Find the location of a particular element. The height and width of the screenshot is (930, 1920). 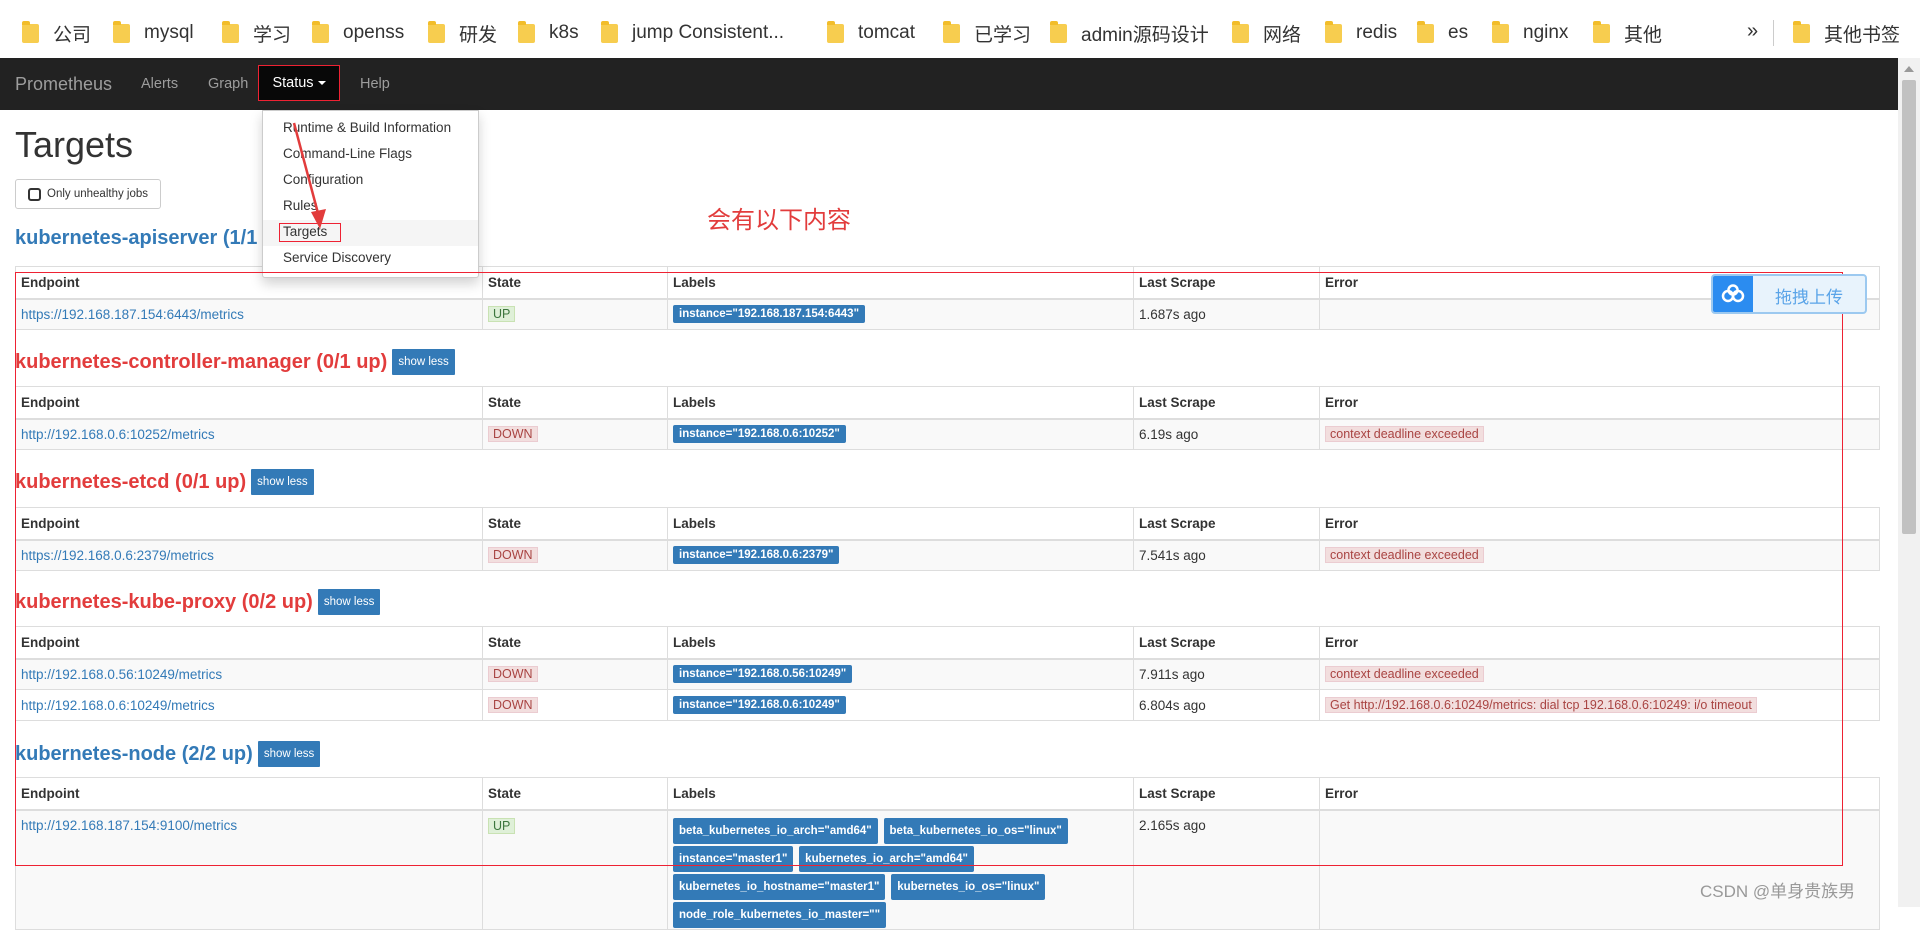

job-heading-node: kubernetes-node (2/2 up) show less is located at coordinates (168, 754).